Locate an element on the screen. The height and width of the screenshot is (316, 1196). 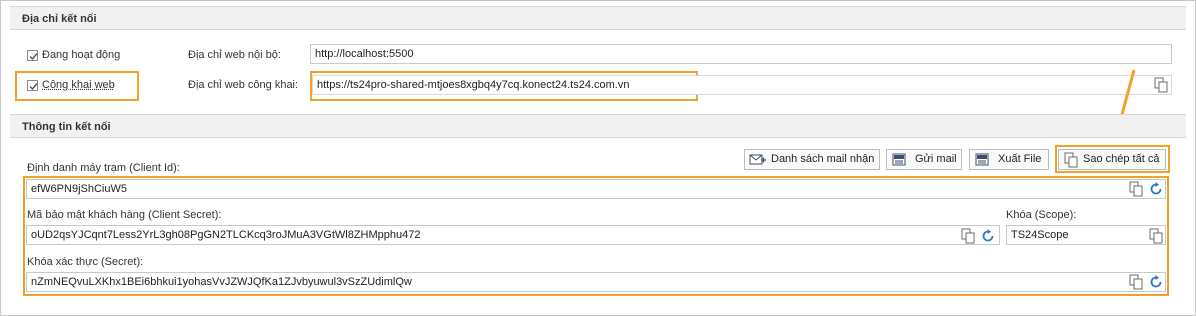
send-mail-icon is located at coordinates (899, 159).